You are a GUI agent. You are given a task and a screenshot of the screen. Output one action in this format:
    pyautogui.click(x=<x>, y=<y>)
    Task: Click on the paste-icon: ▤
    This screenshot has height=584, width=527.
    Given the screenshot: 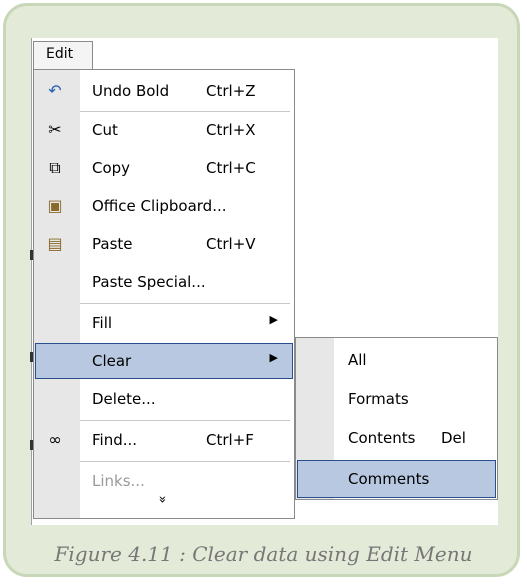 What is the action you would take?
    pyautogui.click(x=55, y=243)
    